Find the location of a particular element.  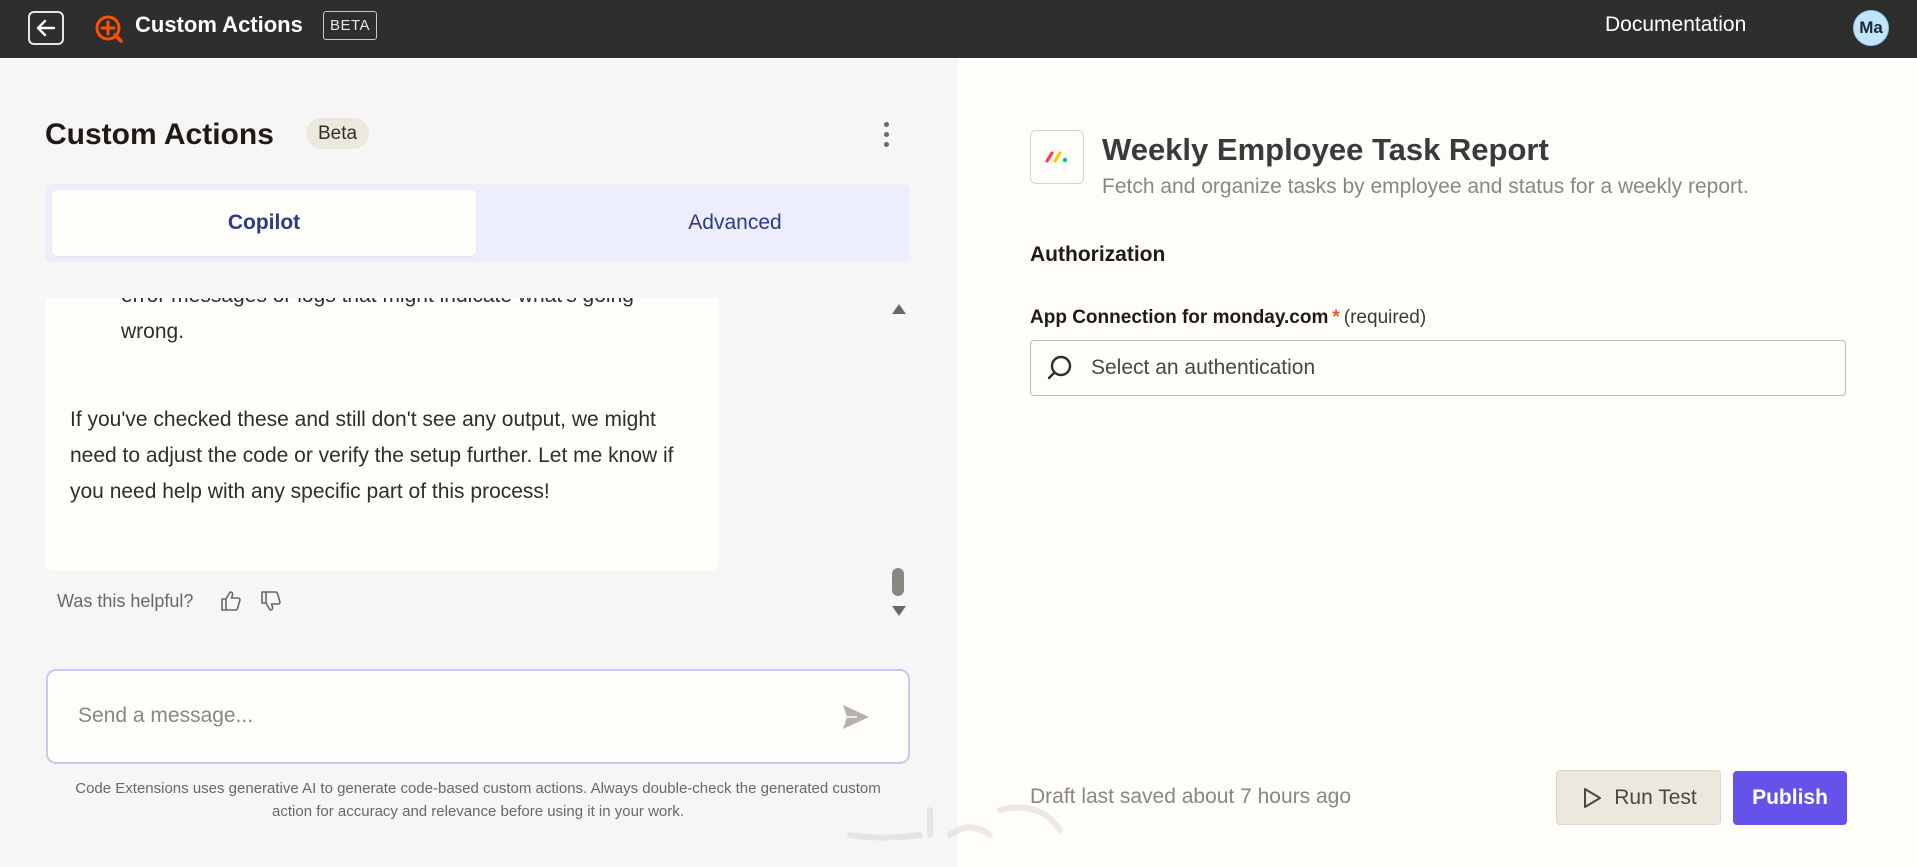

scroll-down-arrow is located at coordinates (899, 611).